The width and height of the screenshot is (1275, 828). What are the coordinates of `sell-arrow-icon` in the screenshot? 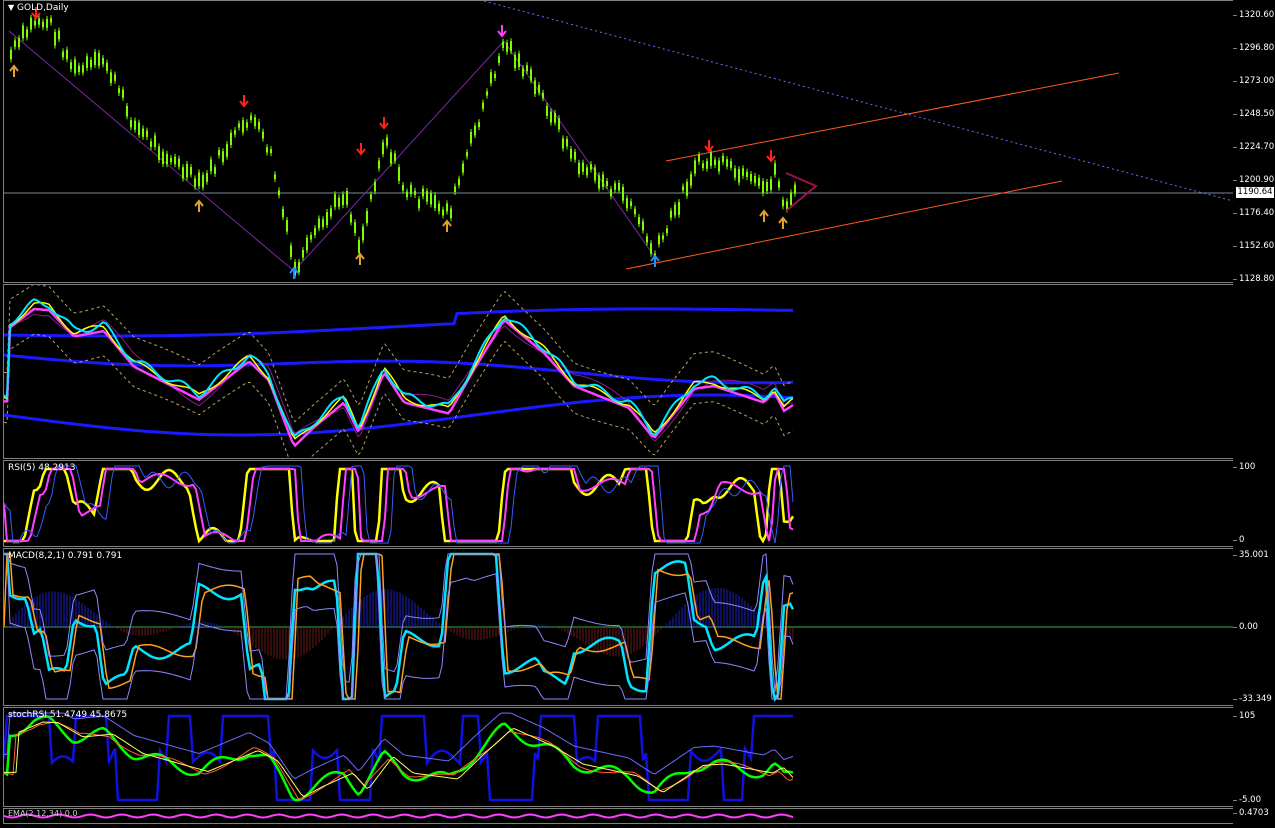 It's located at (361, 149).